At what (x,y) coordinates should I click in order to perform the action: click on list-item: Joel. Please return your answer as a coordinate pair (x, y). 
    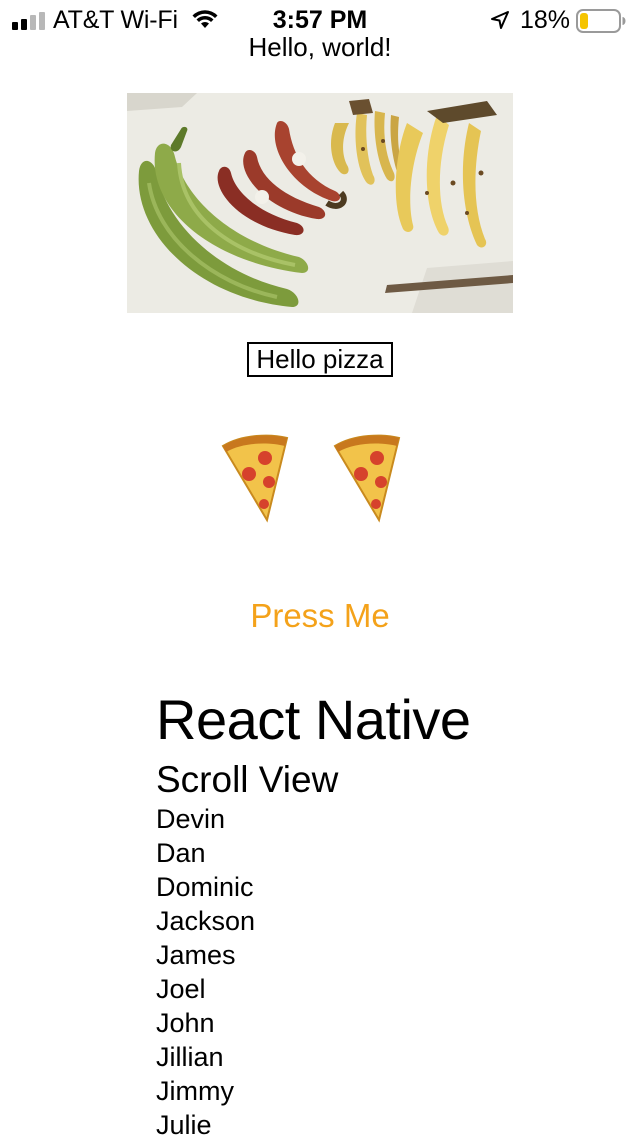
    Looking at the image, I should click on (181, 989).